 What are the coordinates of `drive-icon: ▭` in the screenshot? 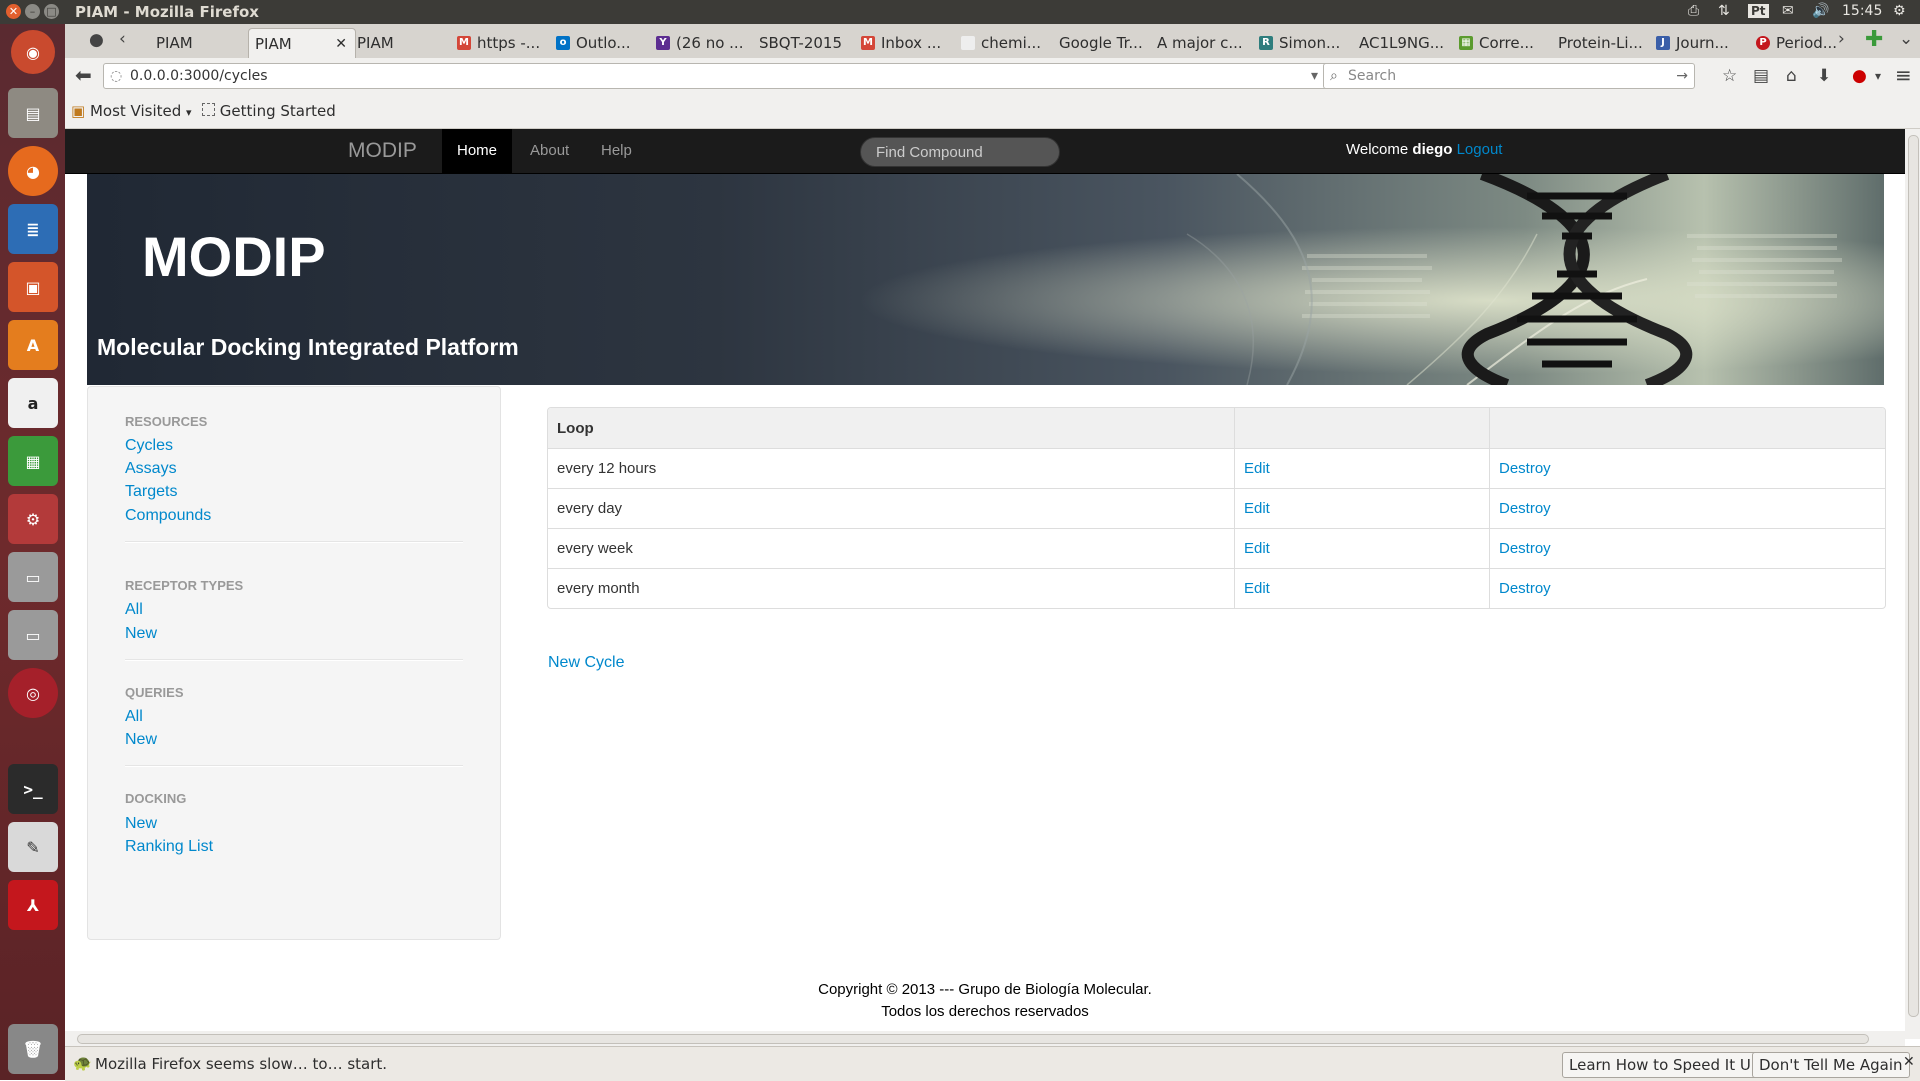 It's located at (33, 577).